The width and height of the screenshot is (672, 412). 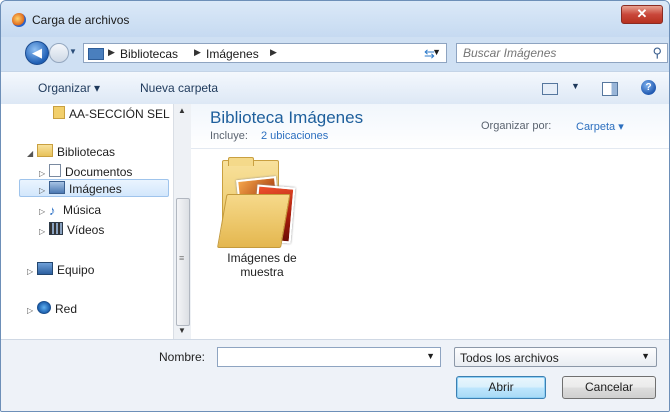 I want to click on sidebar-item-label: Equipo, so click(x=76, y=270).